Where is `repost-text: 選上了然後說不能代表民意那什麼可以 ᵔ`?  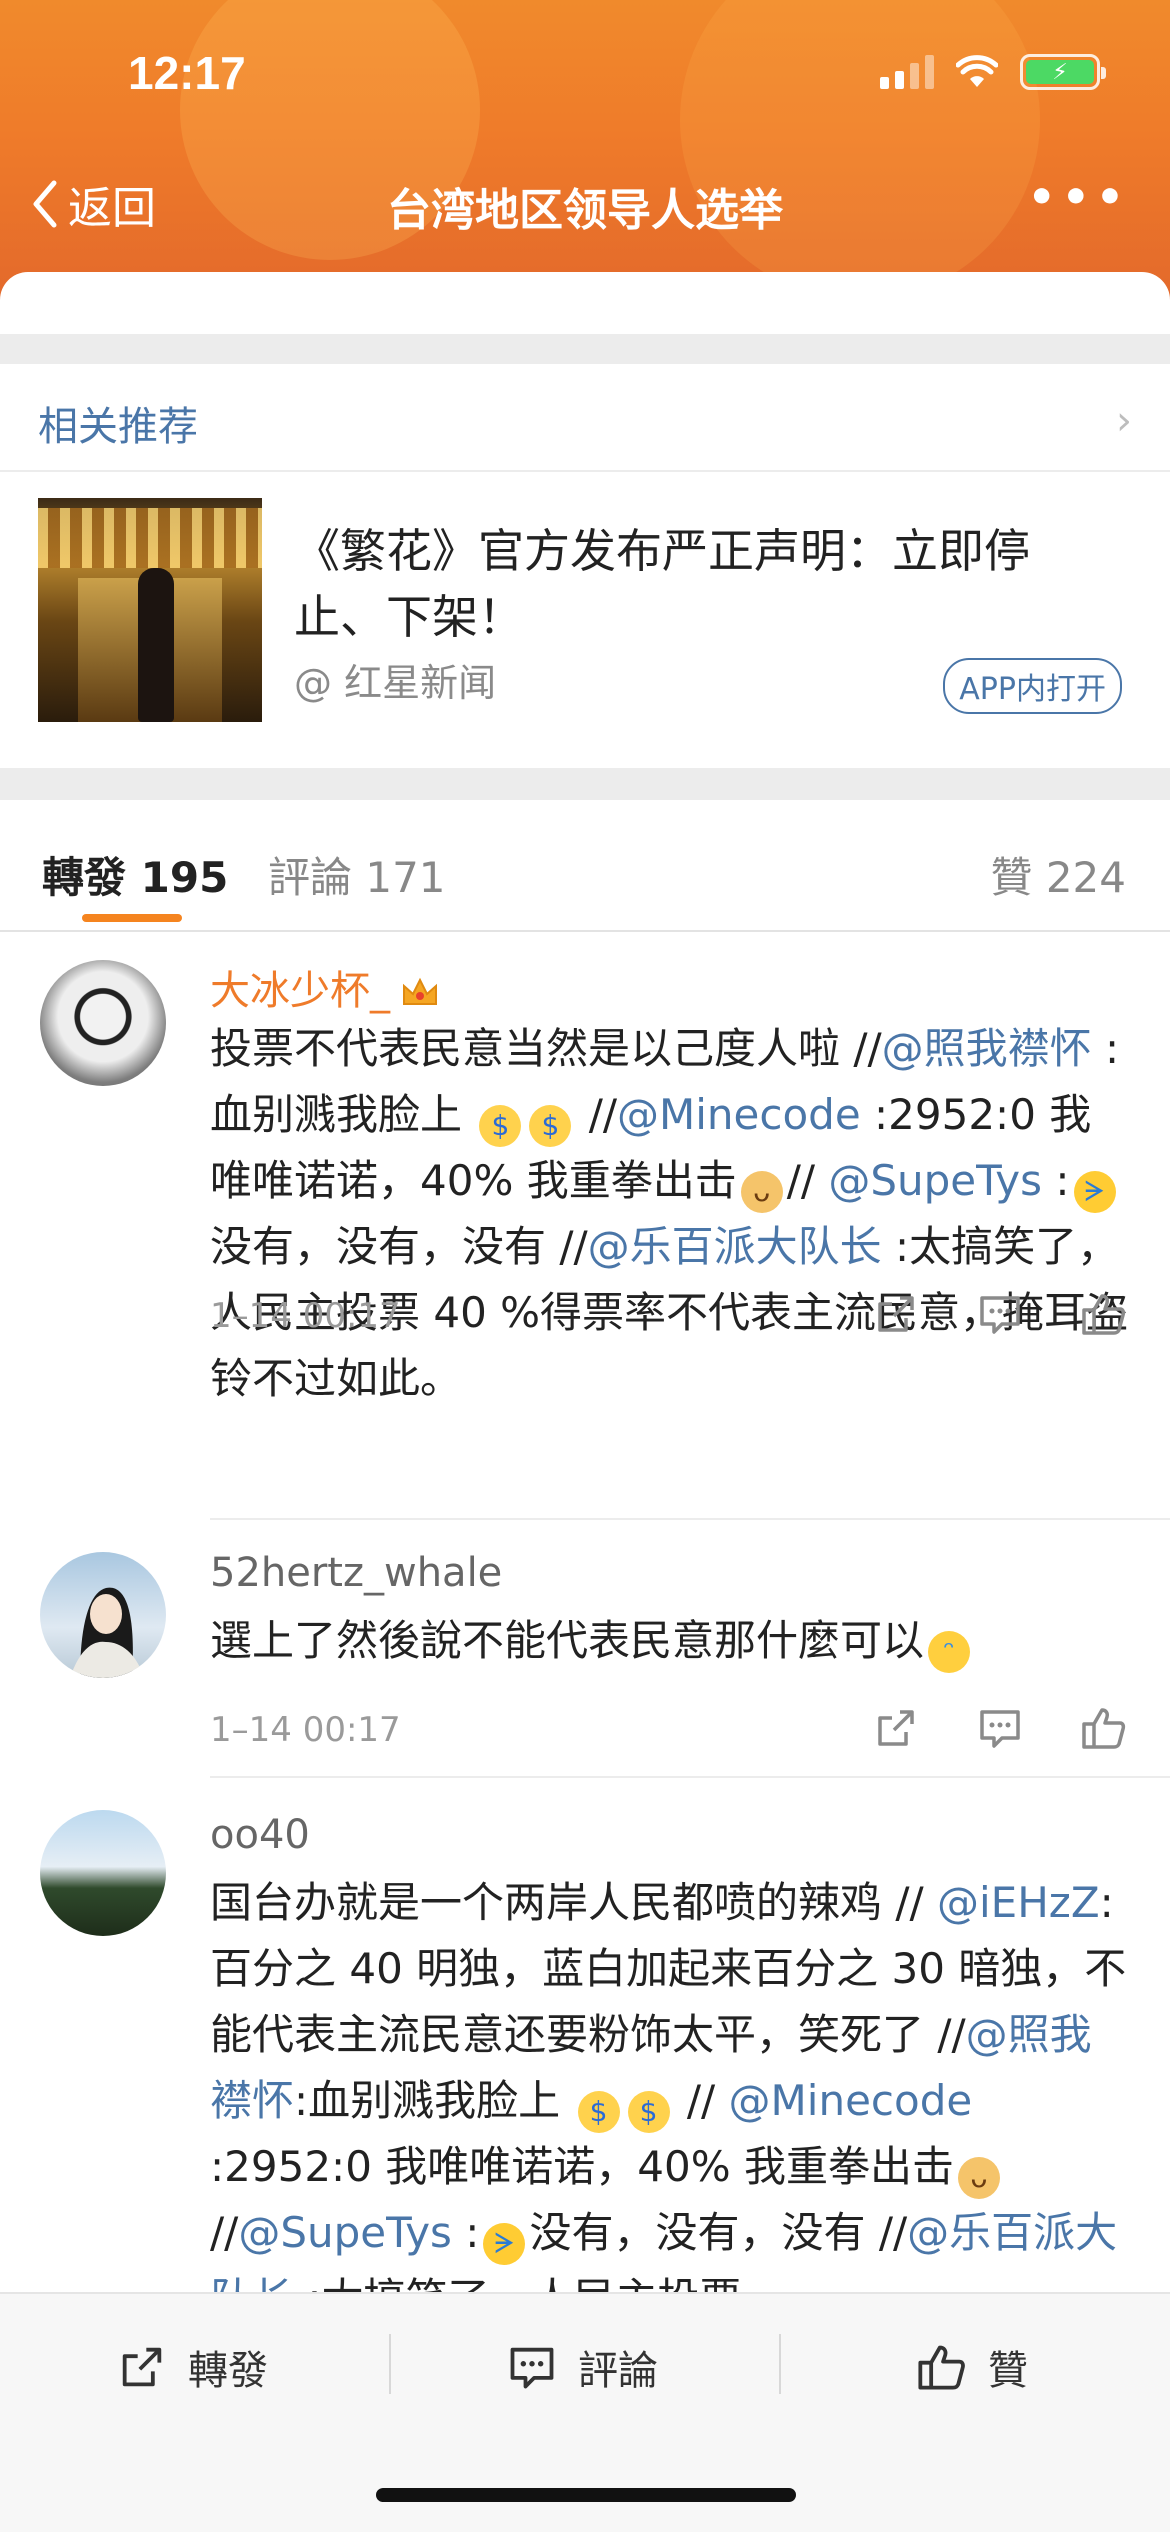
repost-text: 選上了然後說不能代表民意那什麼可以 ᵔ is located at coordinates (670, 1641).